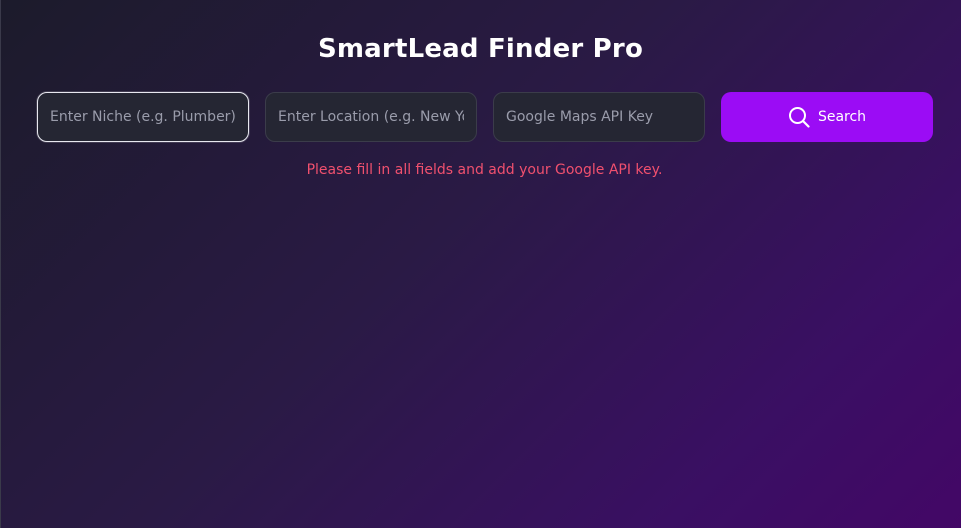 The width and height of the screenshot is (961, 528). I want to click on search-button: Search, so click(827, 117).